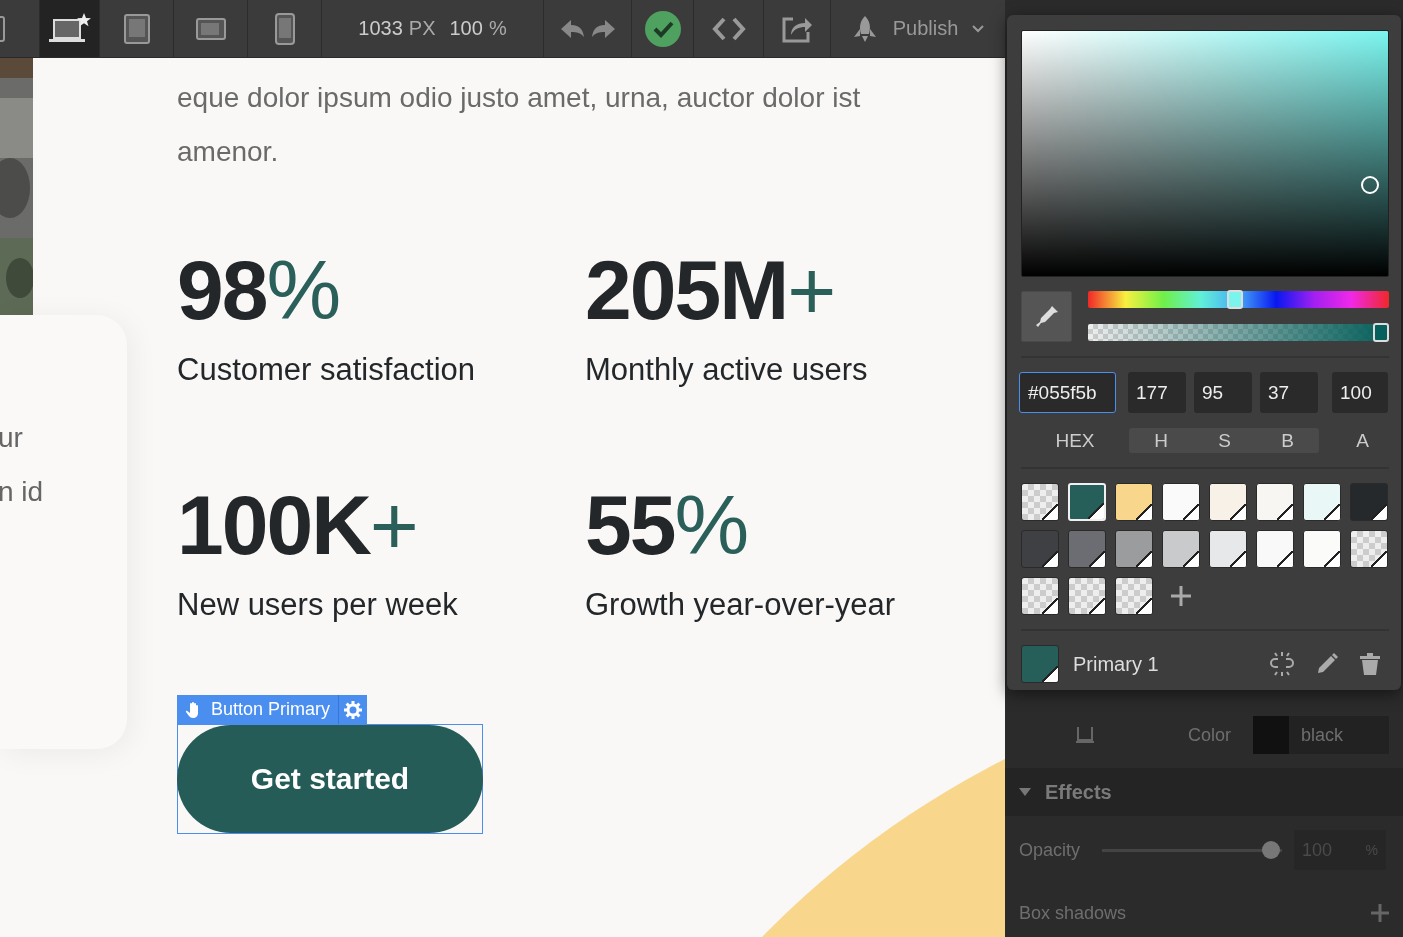  What do you see at coordinates (1287, 440) in the screenshot?
I see `field-label: B` at bounding box center [1287, 440].